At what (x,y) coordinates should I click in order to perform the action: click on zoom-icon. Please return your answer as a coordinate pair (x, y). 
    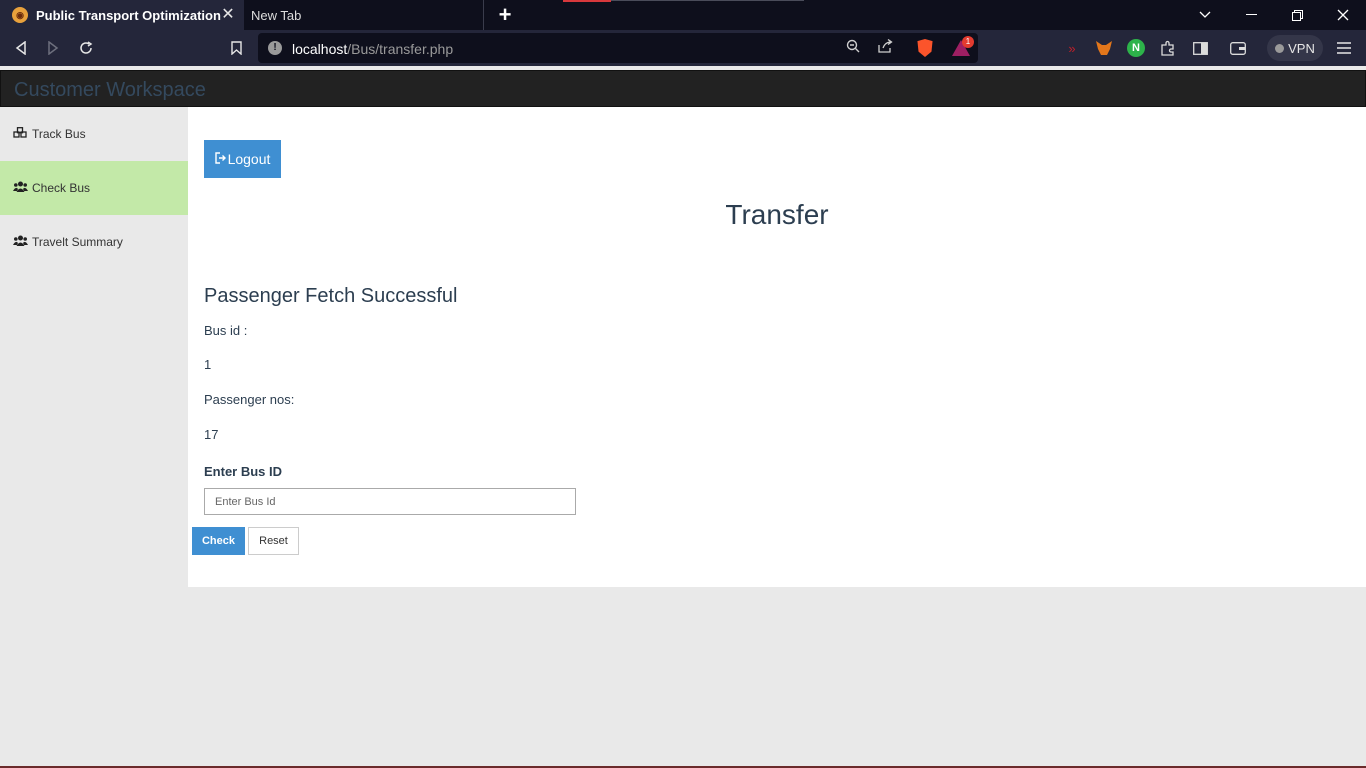
    Looking at the image, I should click on (853, 48).